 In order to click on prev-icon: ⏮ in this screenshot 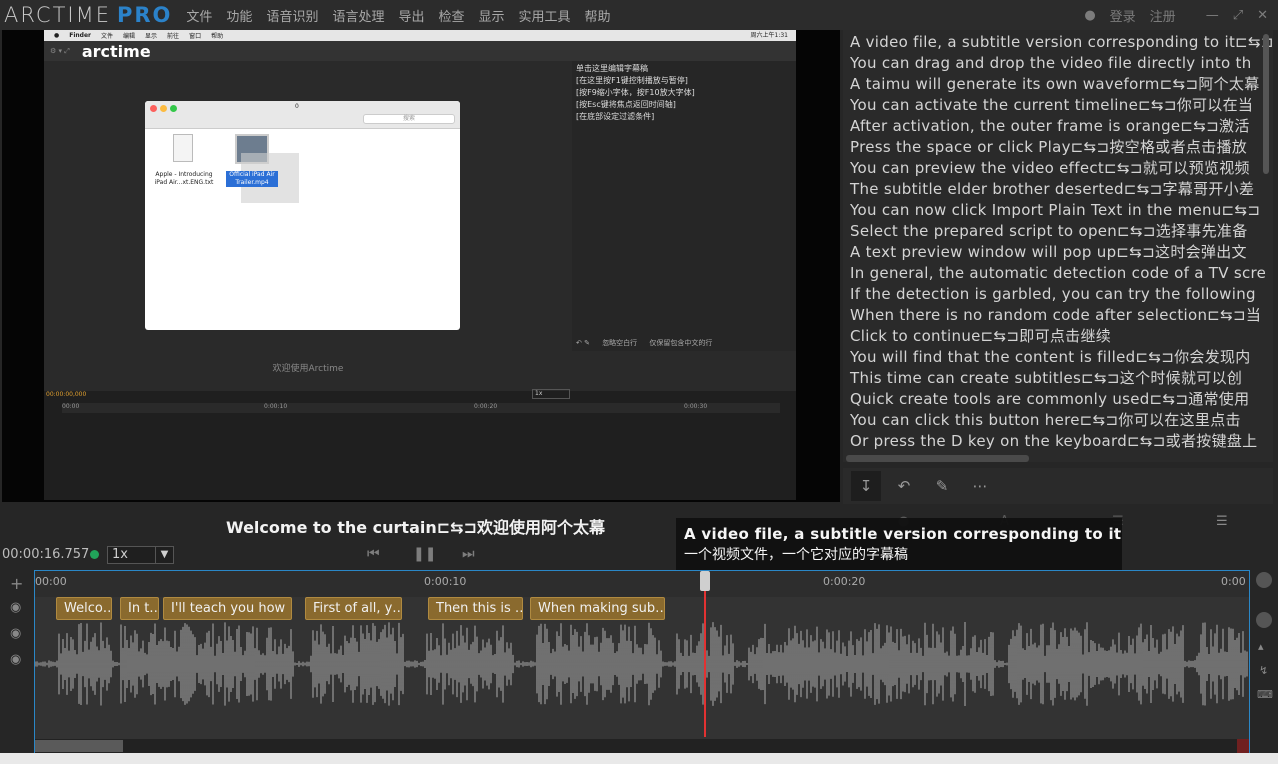, I will do `click(373, 554)`.